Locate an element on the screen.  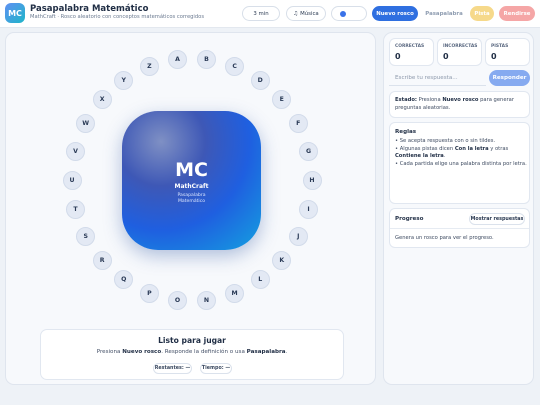
answer-button: Responder is located at coordinates (509, 78).